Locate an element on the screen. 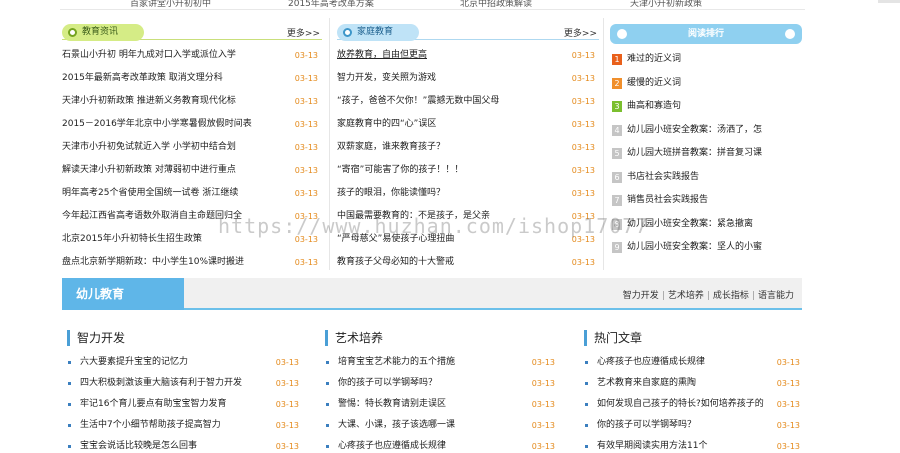  list-item: 宝宝会说话比较晚是怎么回事 03-13 is located at coordinates (183, 444).